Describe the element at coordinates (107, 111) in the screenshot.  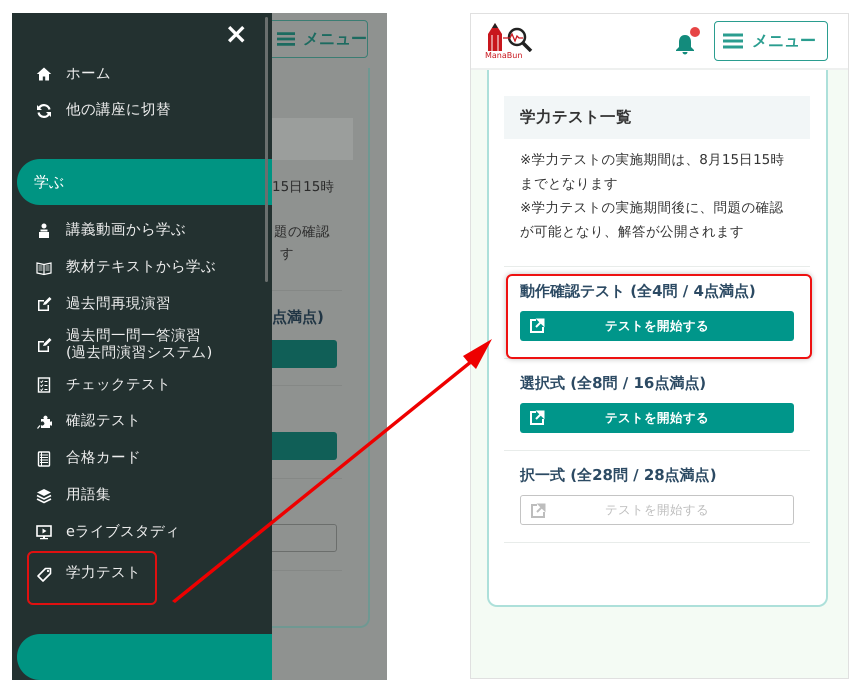
I see `menu-item: 他の講座に切替` at that location.